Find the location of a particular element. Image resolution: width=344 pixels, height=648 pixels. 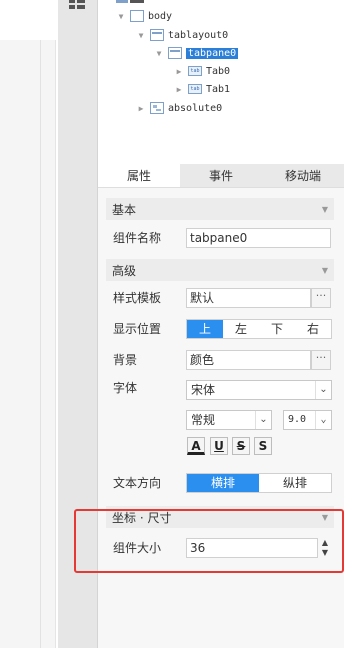

tree-node-body: ▼ body is located at coordinates (144, 16).